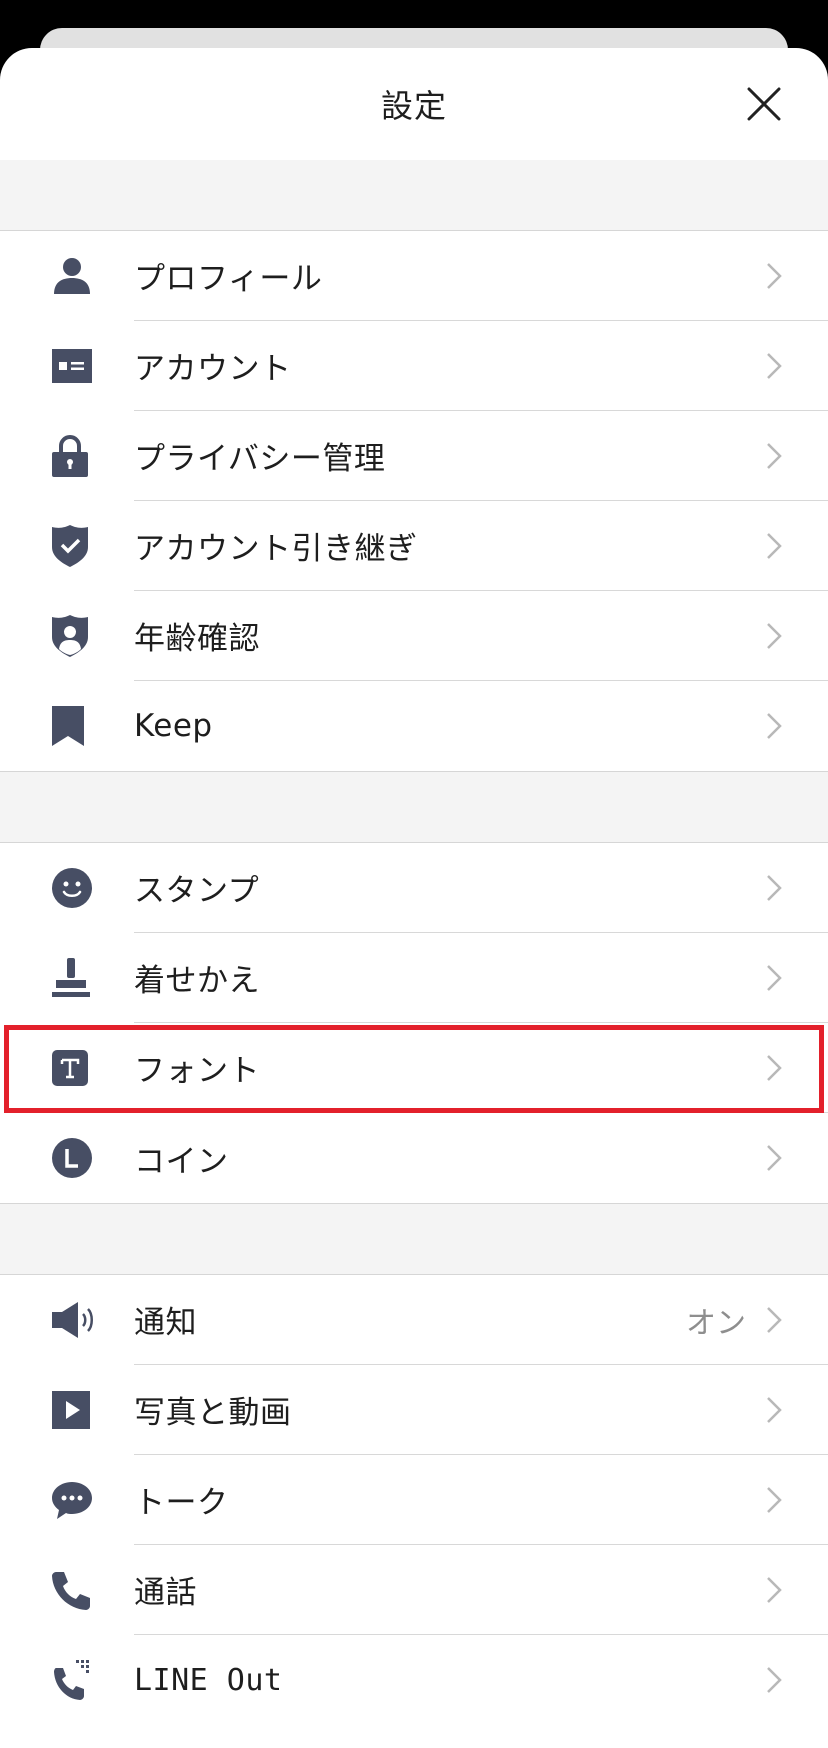 The image size is (828, 1748). I want to click on bookmark-icon, so click(68, 726).